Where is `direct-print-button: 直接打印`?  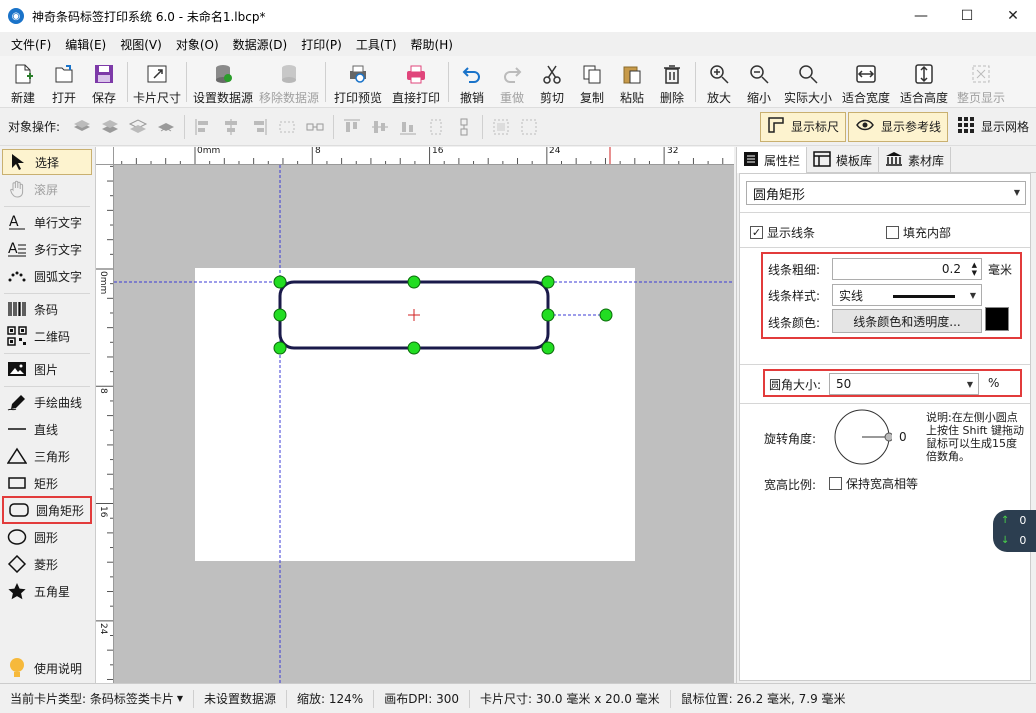
direct-print-button: 直接打印 is located at coordinates (416, 82).